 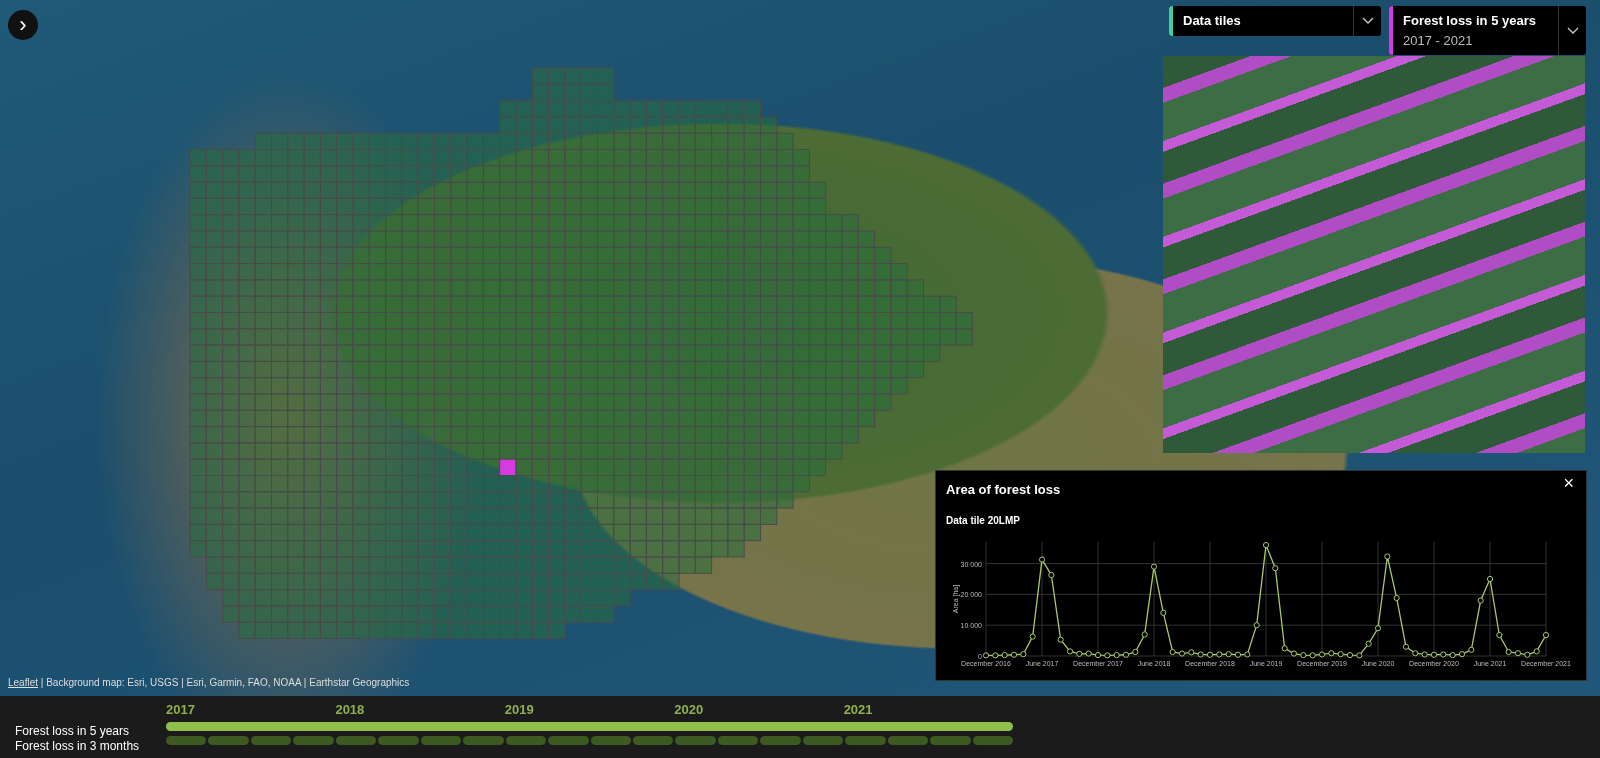 I want to click on panel-title: Area of forest loss, so click(x=1003, y=490).